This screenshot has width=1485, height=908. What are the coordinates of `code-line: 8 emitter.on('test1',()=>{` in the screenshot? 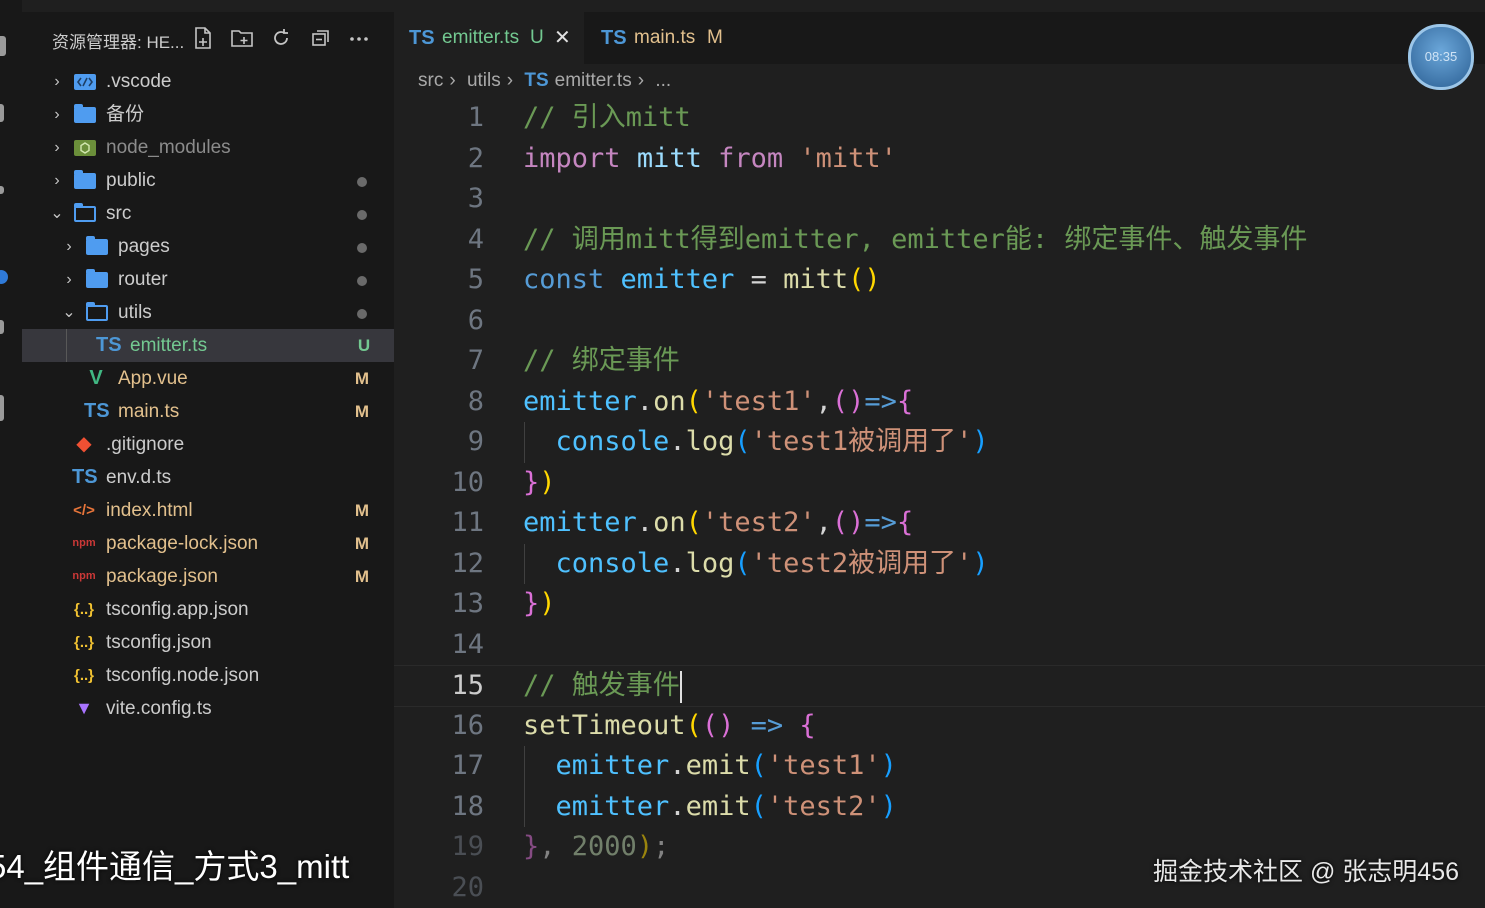 It's located at (939, 402).